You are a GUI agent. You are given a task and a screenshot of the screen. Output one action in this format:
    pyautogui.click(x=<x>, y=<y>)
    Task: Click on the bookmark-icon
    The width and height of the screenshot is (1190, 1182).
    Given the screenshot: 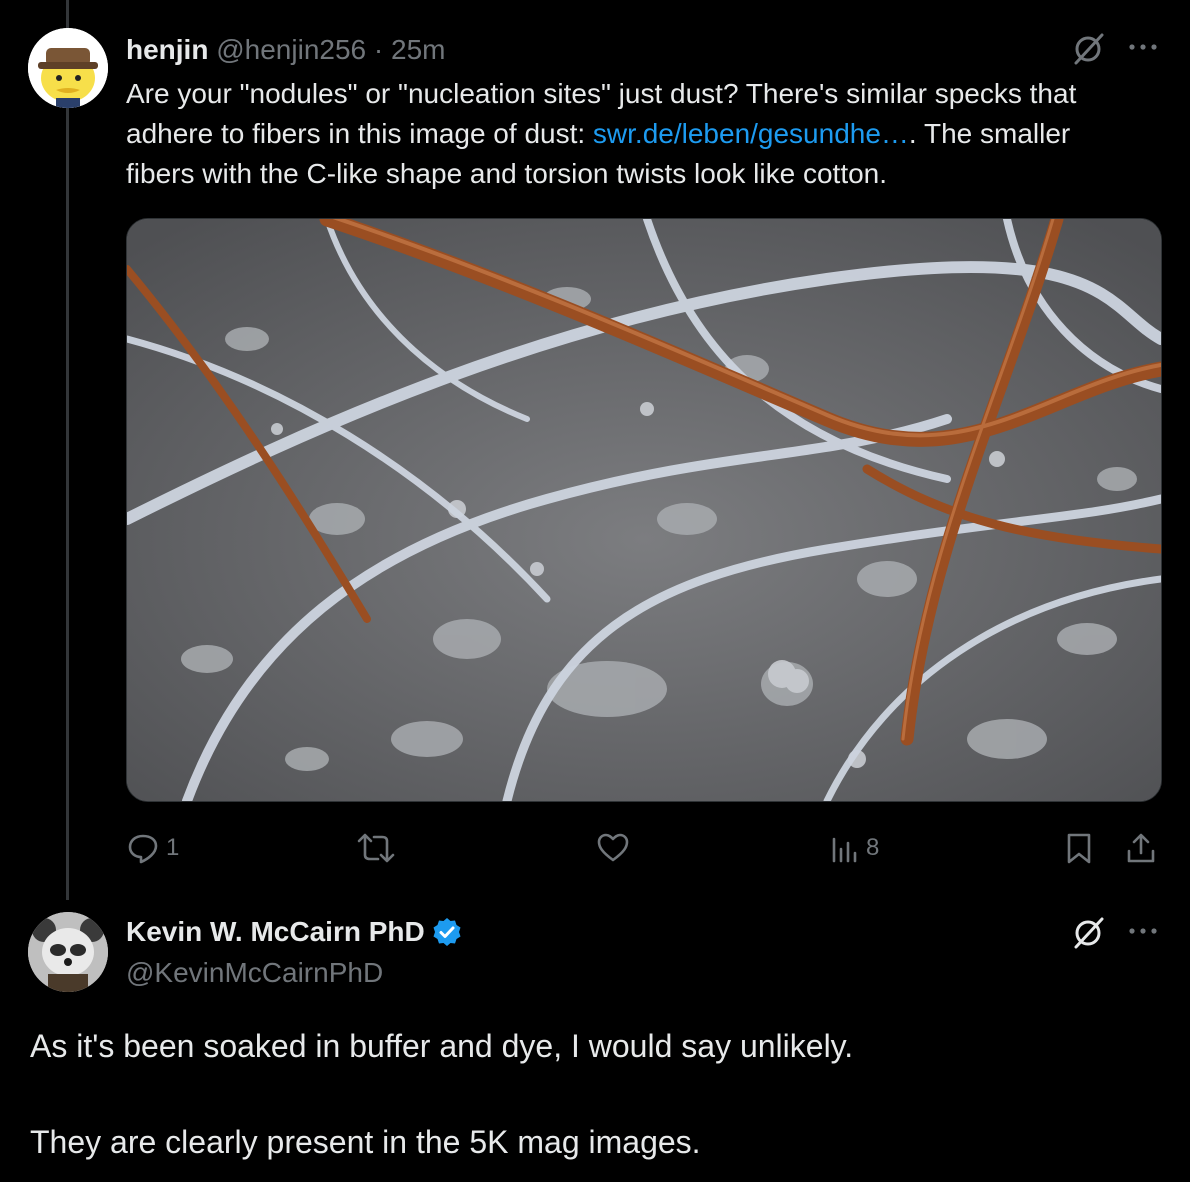 What is the action you would take?
    pyautogui.click(x=1079, y=848)
    